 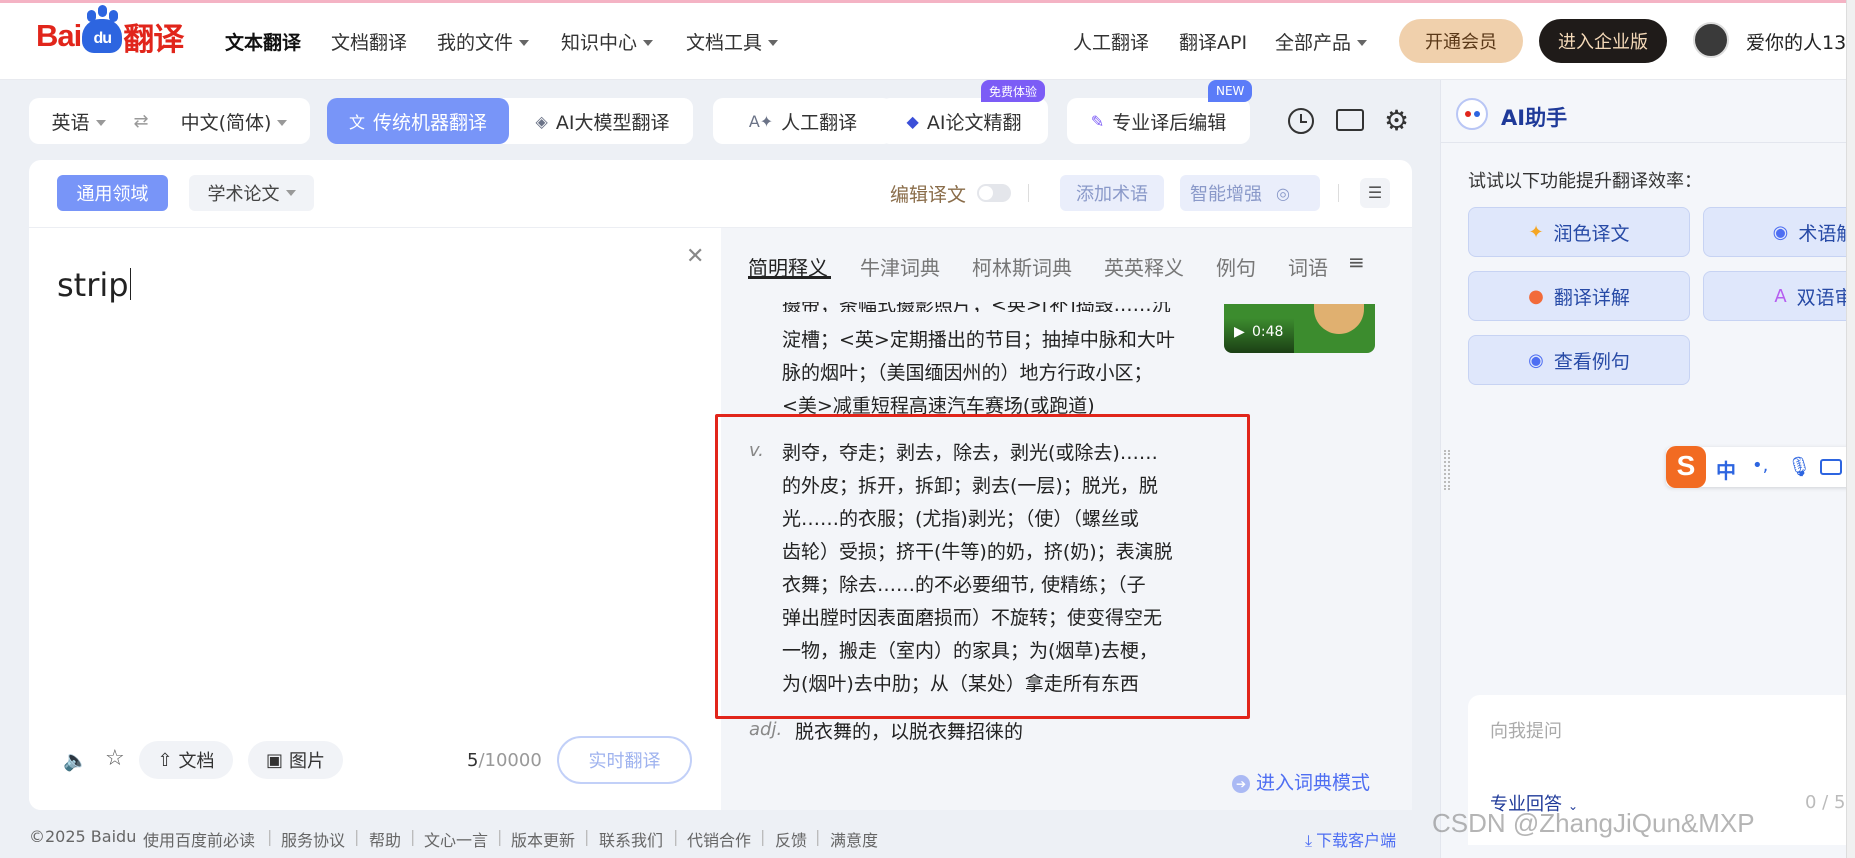 I want to click on nav-doc-tools: 文档工具, so click(x=732, y=41).